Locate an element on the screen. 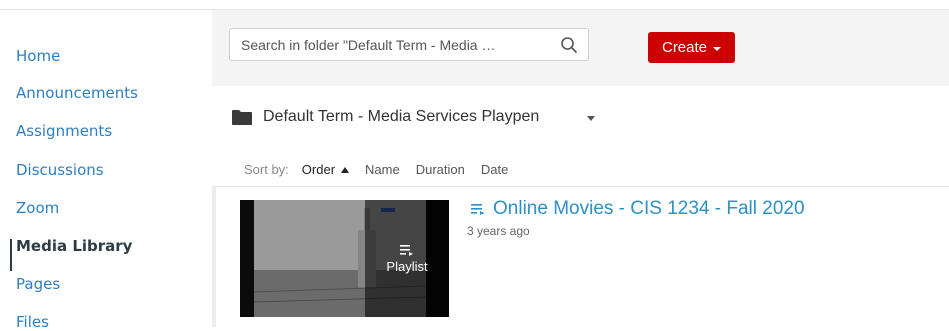  search-box is located at coordinates (397, 44).